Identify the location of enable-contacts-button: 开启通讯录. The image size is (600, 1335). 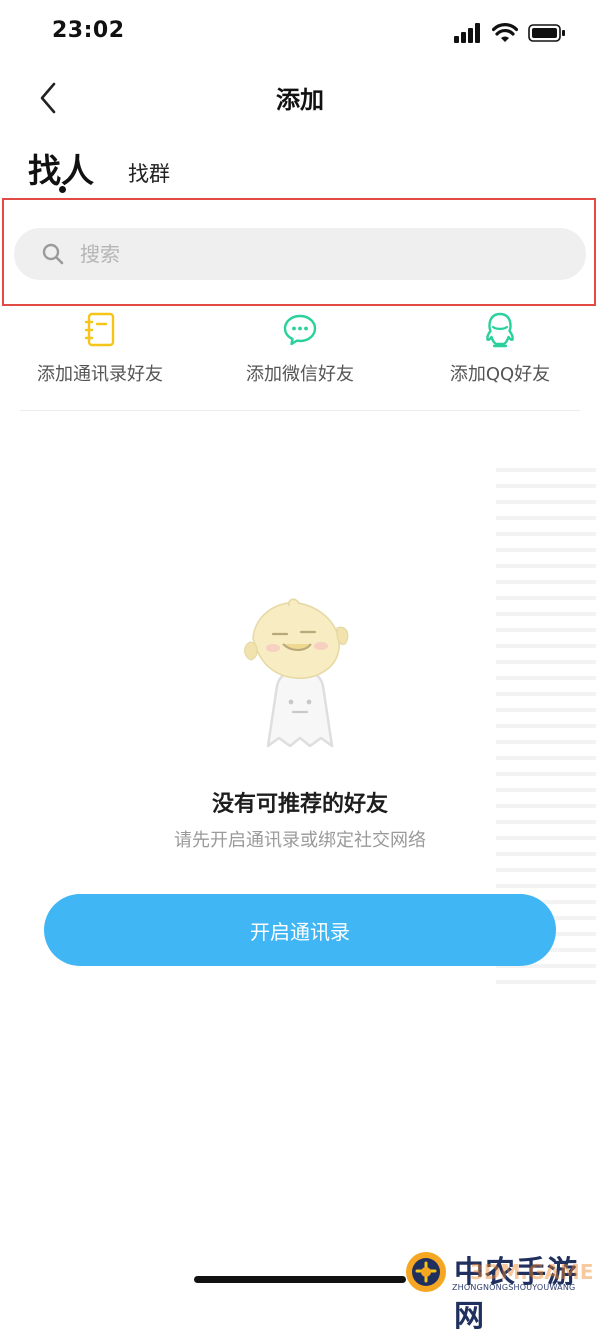
(300, 930).